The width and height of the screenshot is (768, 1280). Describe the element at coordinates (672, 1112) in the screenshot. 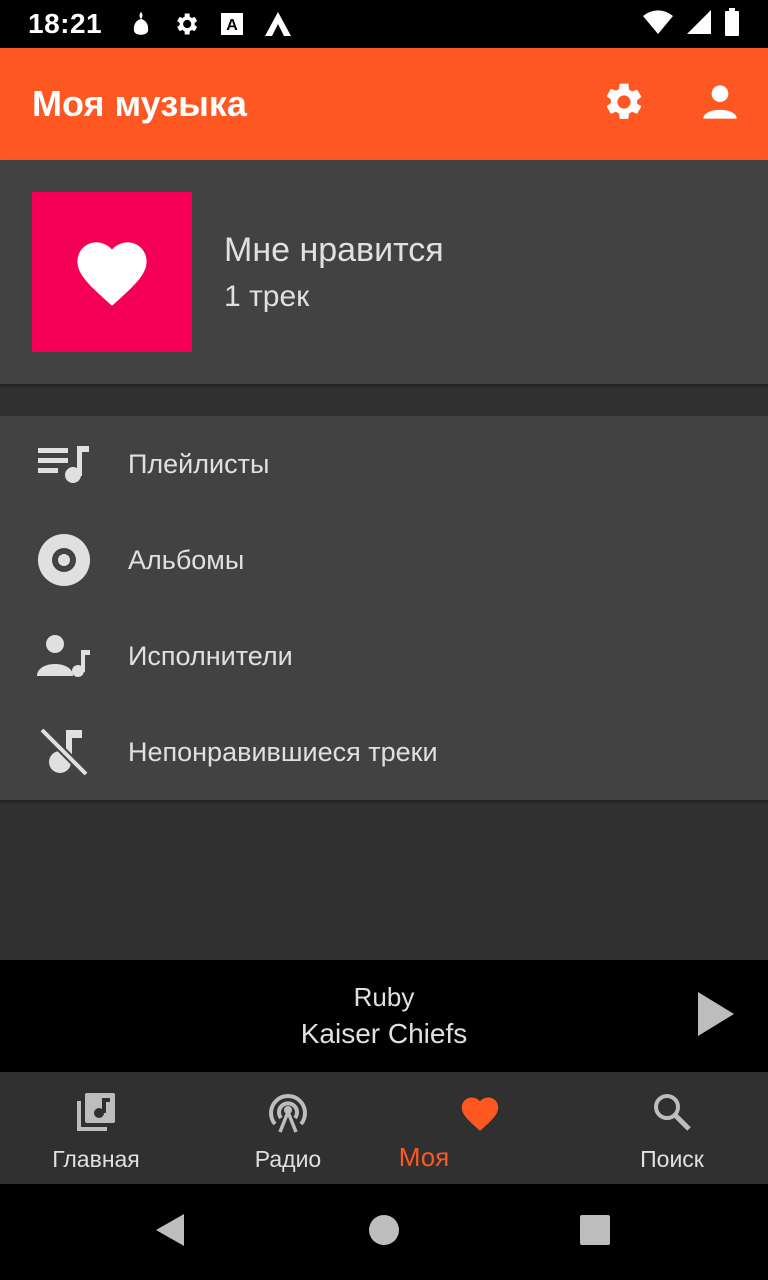

I see `search-icon` at that location.